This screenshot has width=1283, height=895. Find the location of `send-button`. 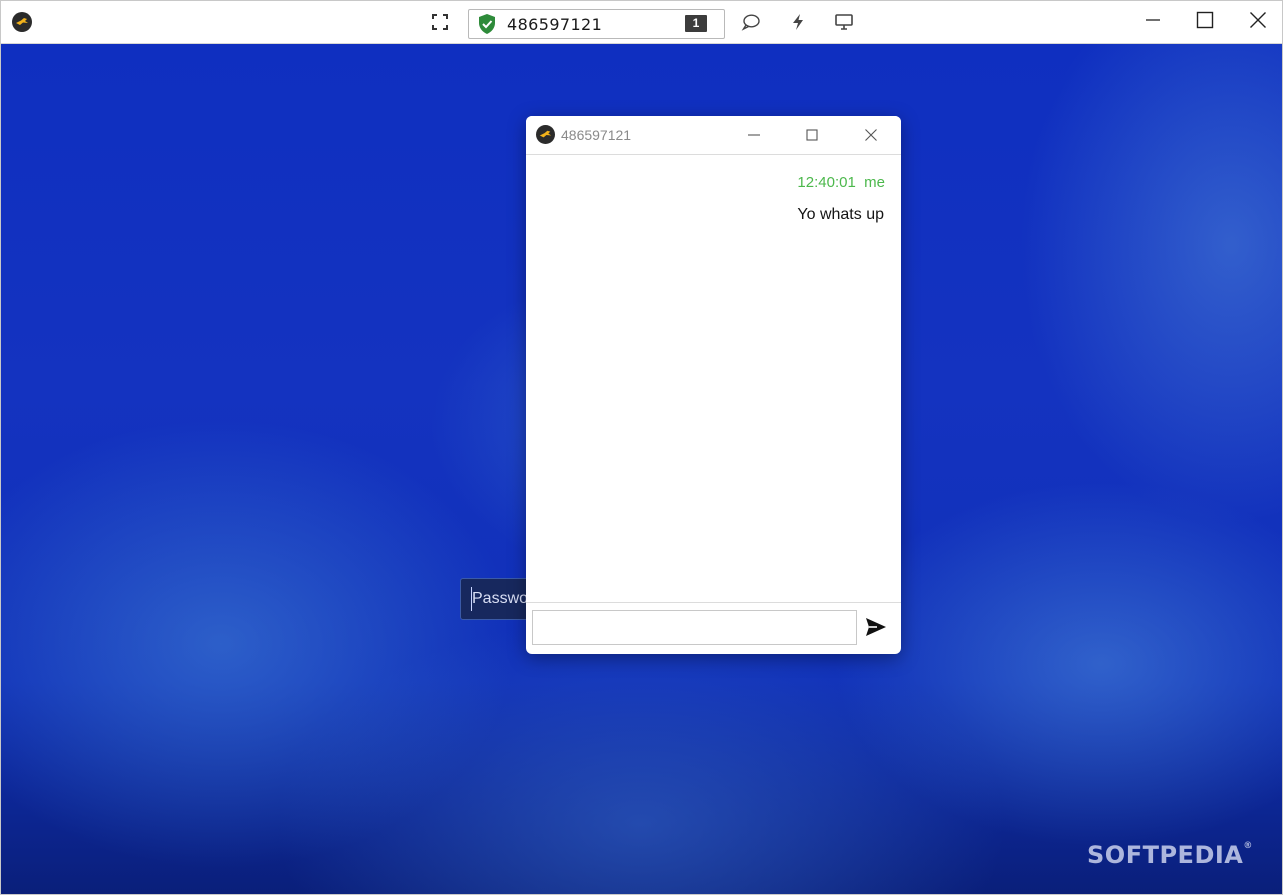

send-button is located at coordinates (876, 627).